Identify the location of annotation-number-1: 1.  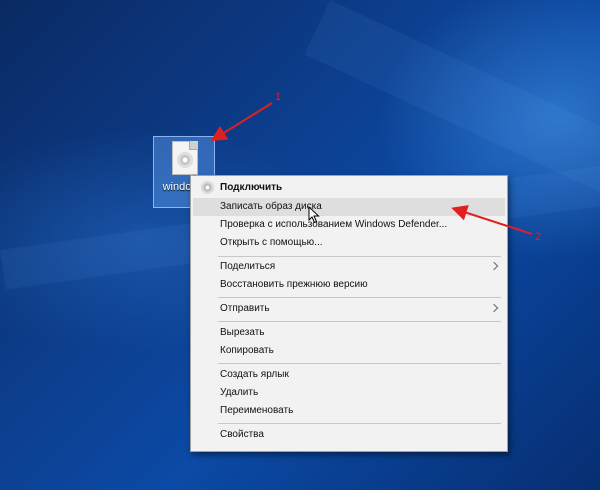
(278, 97).